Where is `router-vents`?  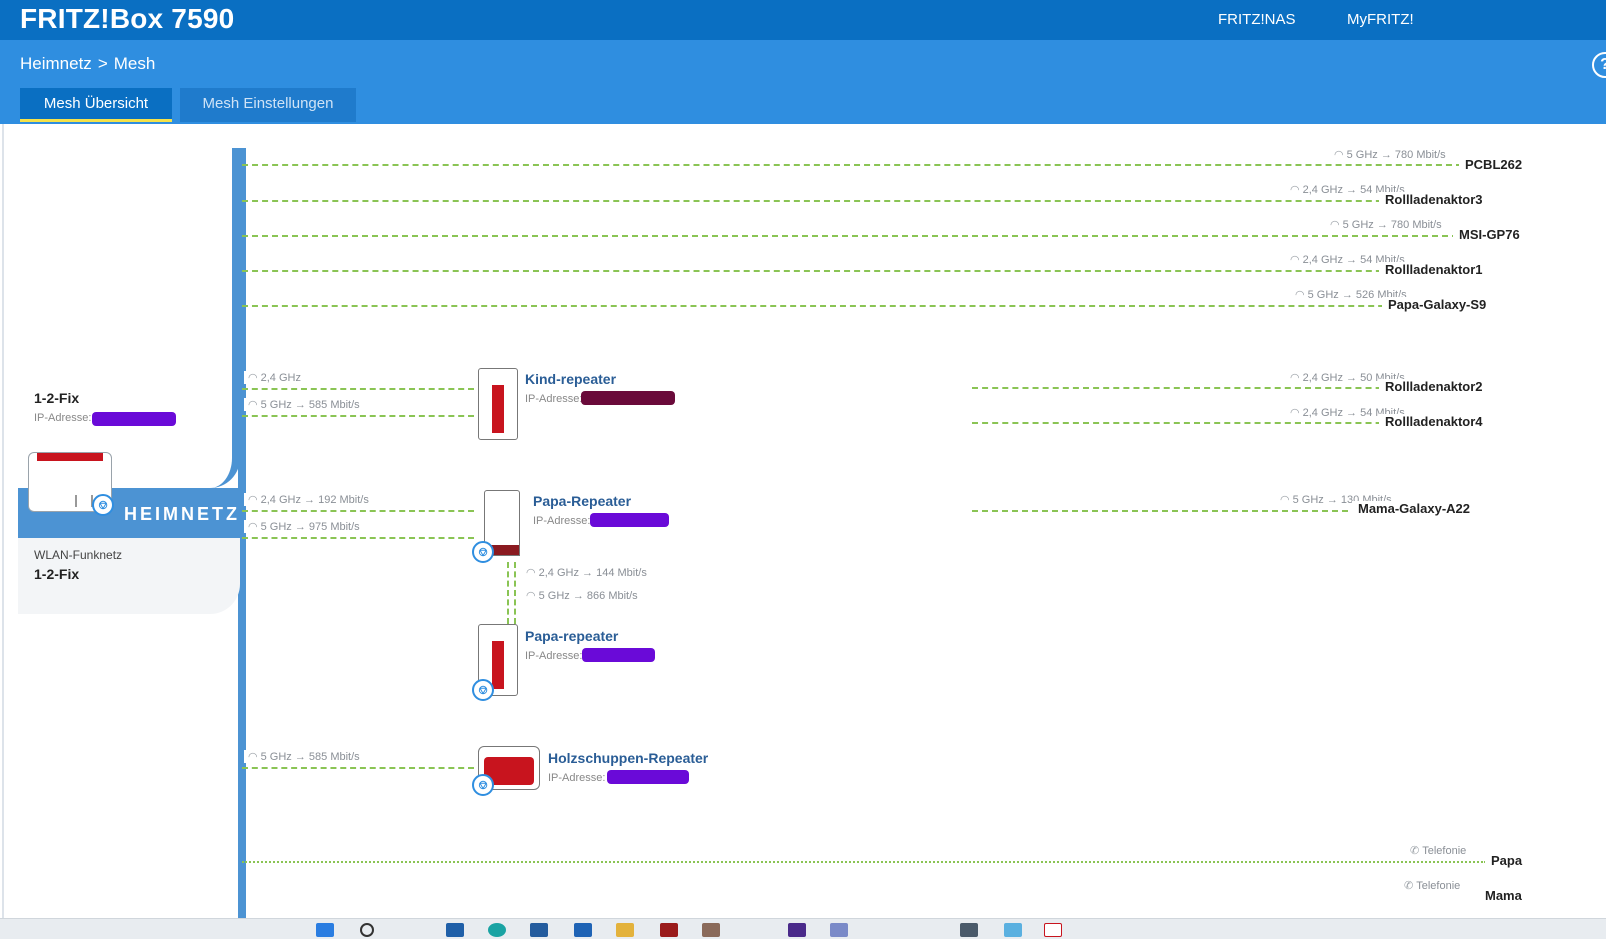
router-vents is located at coordinates (84, 501).